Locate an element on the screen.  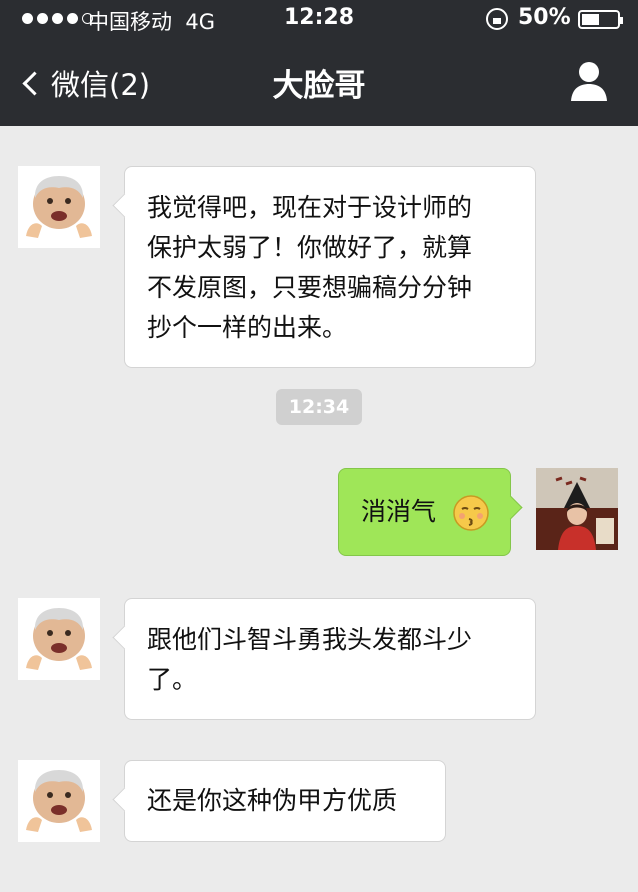
battery-icon is located at coordinates (600, 19).